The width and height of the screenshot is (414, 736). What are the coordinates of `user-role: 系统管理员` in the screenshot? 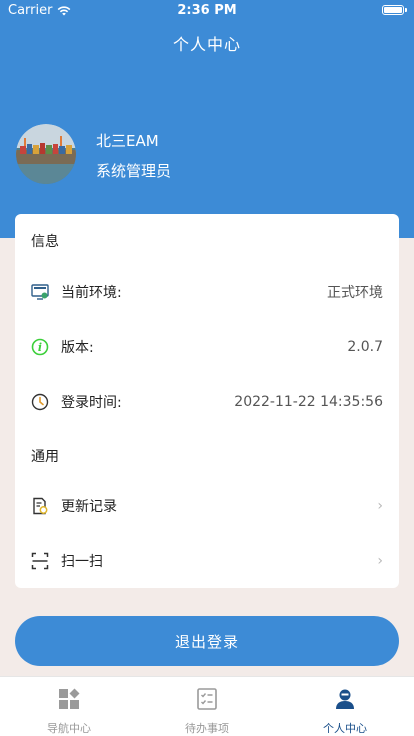 It's located at (134, 171).